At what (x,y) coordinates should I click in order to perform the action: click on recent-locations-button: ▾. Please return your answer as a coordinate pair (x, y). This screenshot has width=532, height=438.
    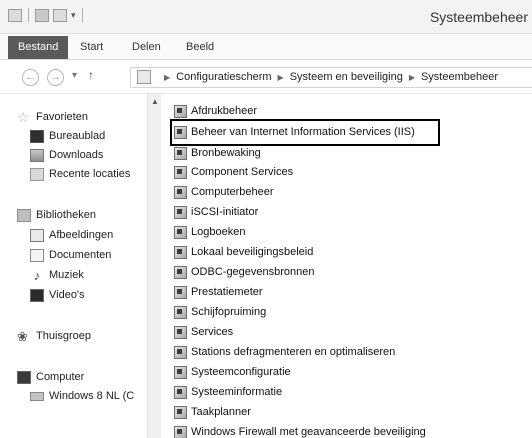
    Looking at the image, I should click on (74, 75).